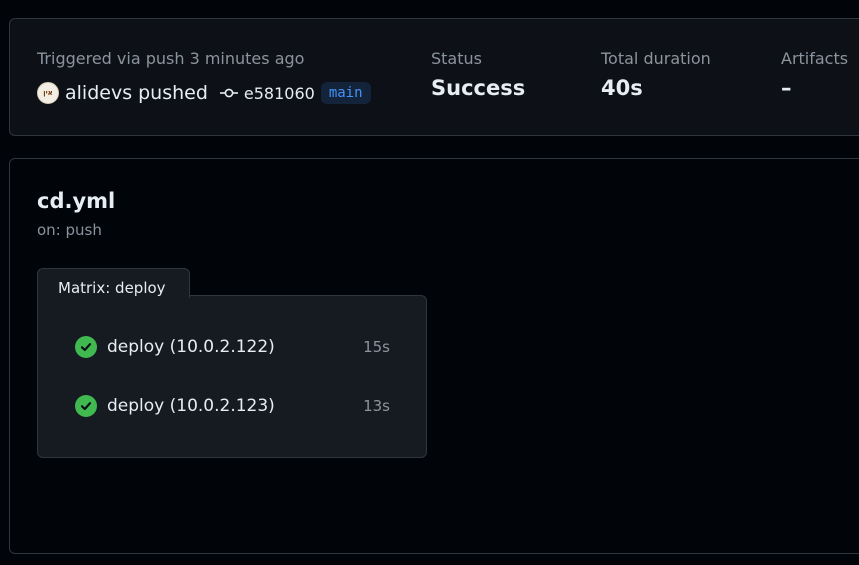  What do you see at coordinates (456, 58) in the screenshot?
I see `status-label: Status` at bounding box center [456, 58].